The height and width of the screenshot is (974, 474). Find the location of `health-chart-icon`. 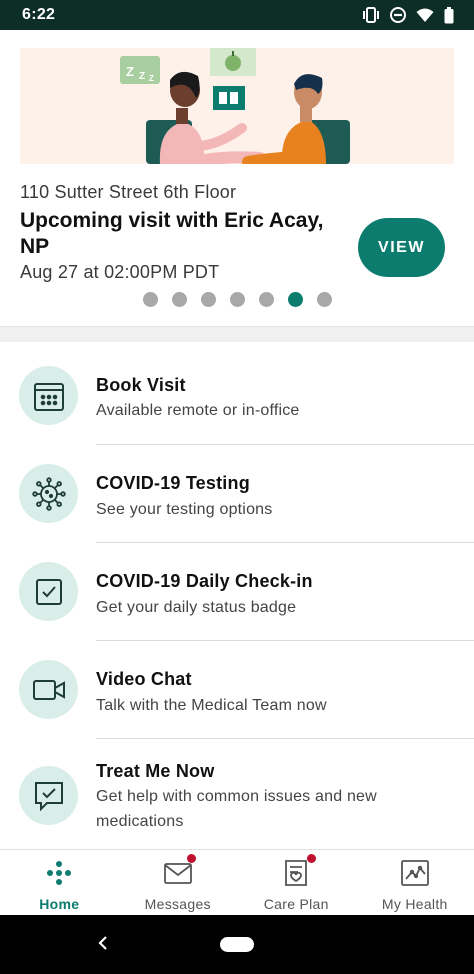

health-chart-icon is located at coordinates (415, 875).